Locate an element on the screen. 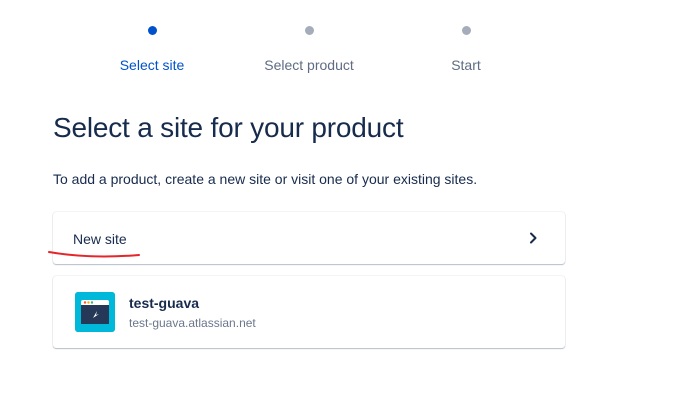 This screenshot has height=408, width=679. step-label: Select site is located at coordinates (152, 65).